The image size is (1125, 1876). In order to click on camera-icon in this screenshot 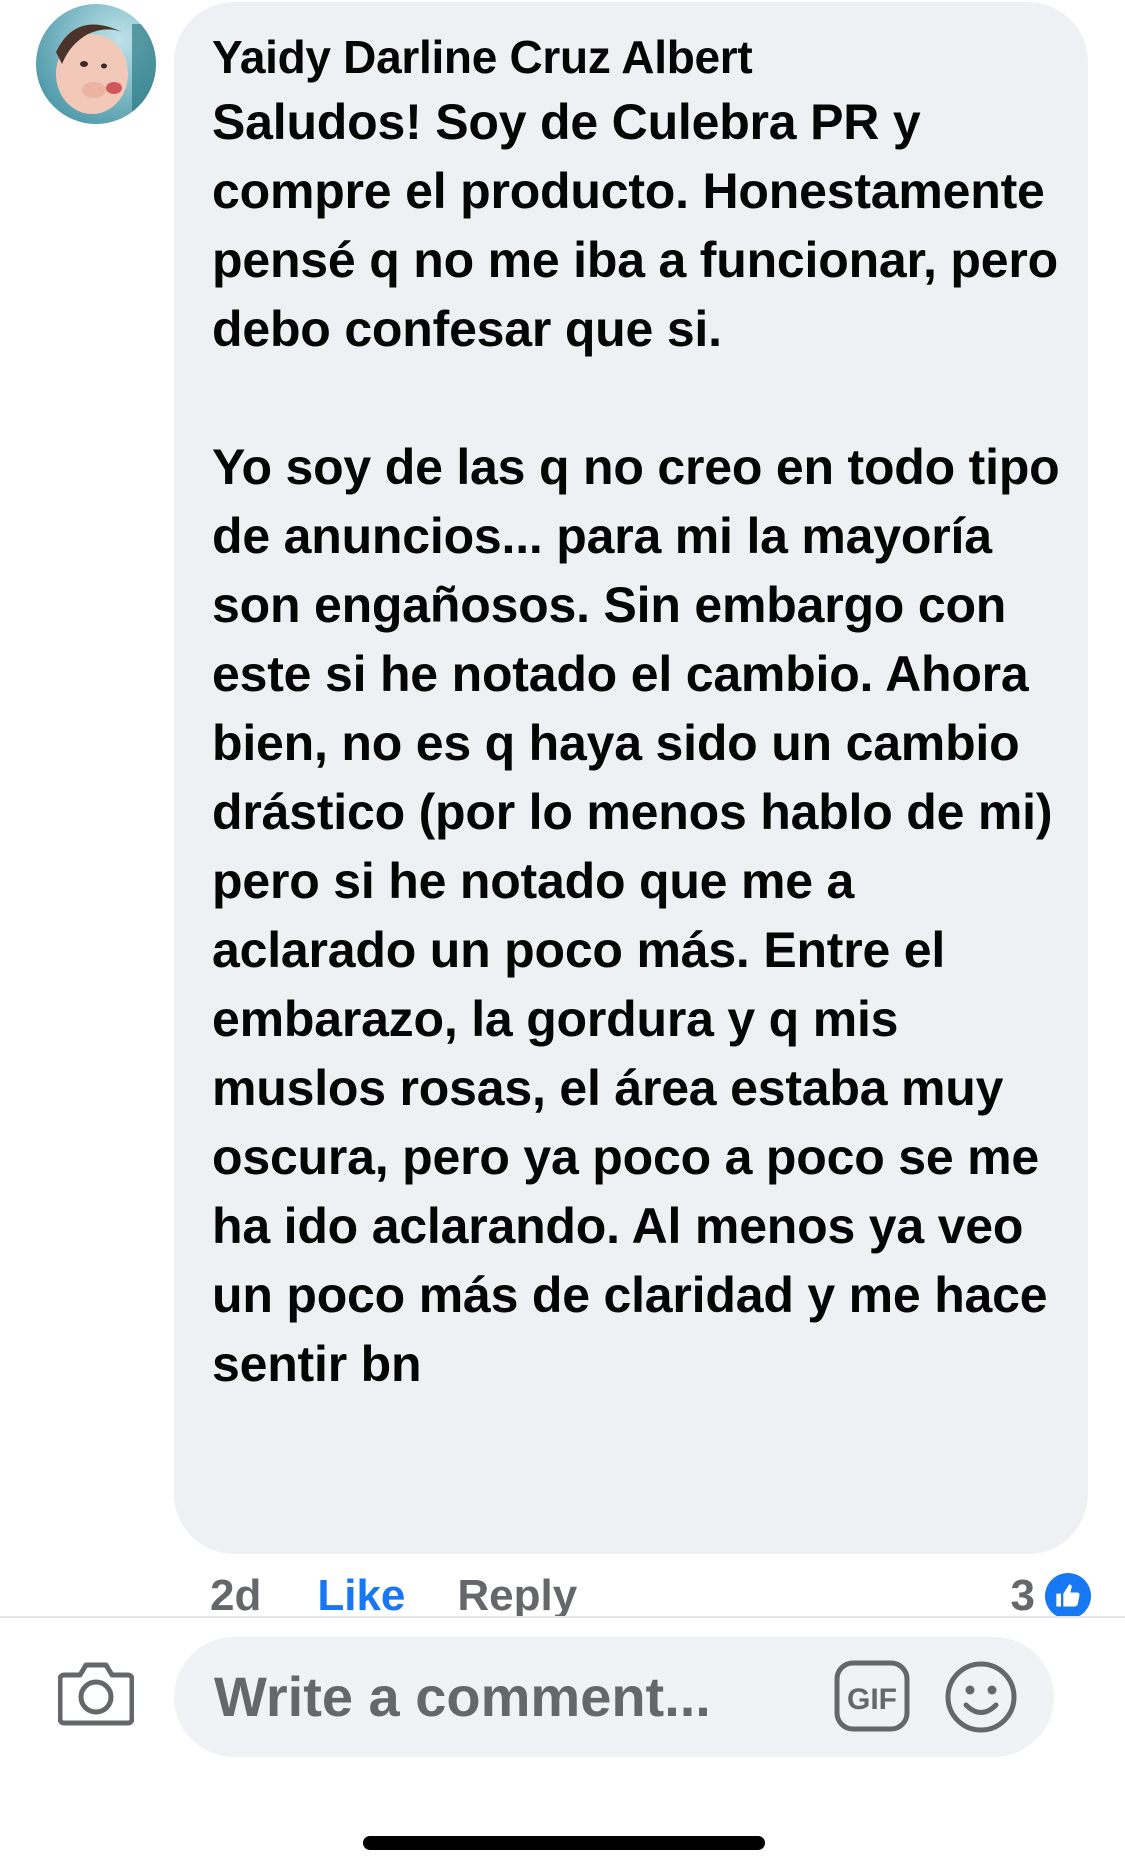, I will do `click(96, 1692)`.